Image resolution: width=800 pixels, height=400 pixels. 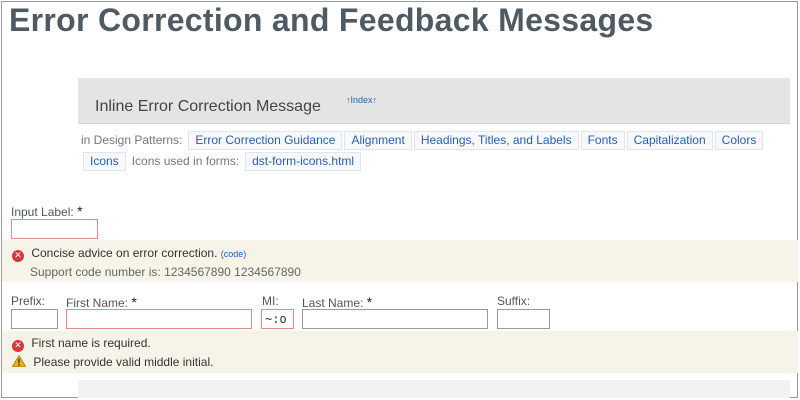 I want to click on last-name-required-marker: *, so click(x=369, y=302).